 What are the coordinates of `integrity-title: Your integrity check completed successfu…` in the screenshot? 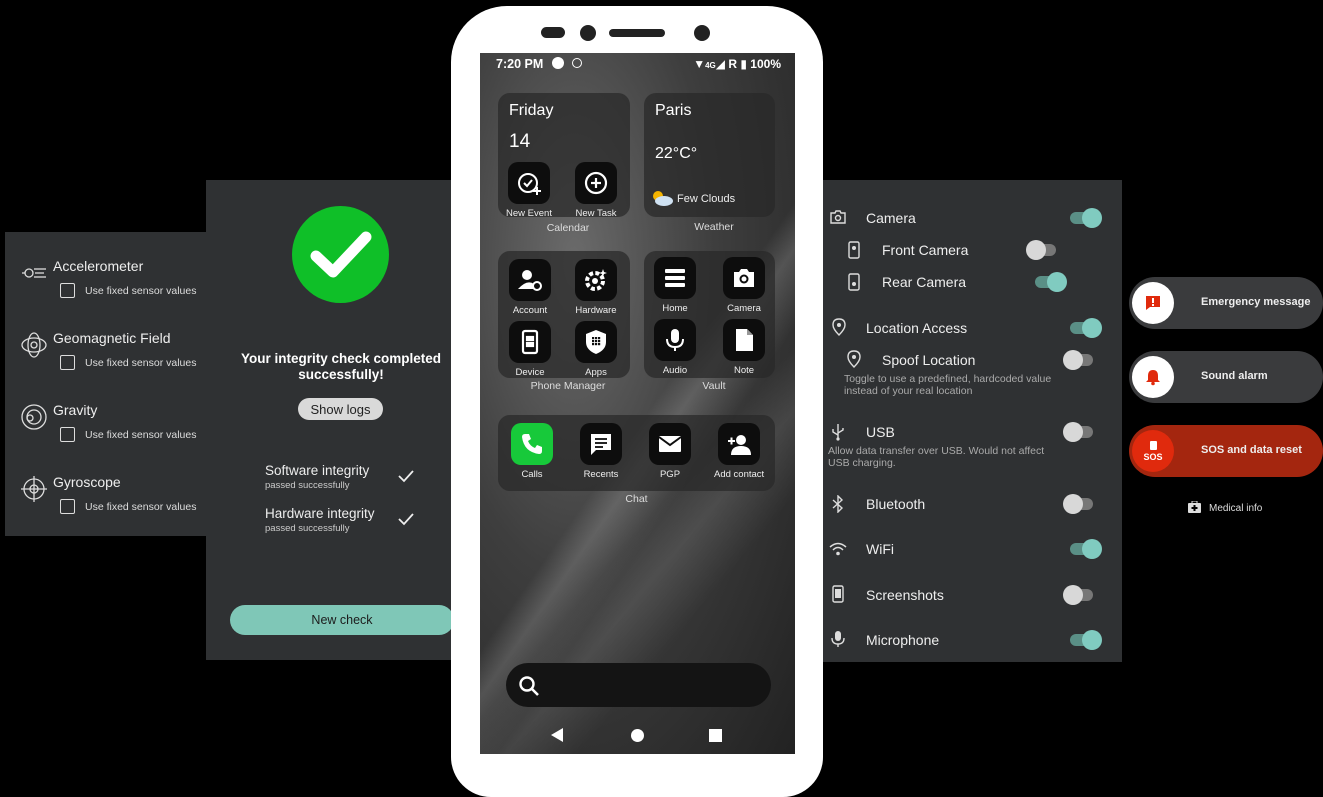 It's located at (341, 366).